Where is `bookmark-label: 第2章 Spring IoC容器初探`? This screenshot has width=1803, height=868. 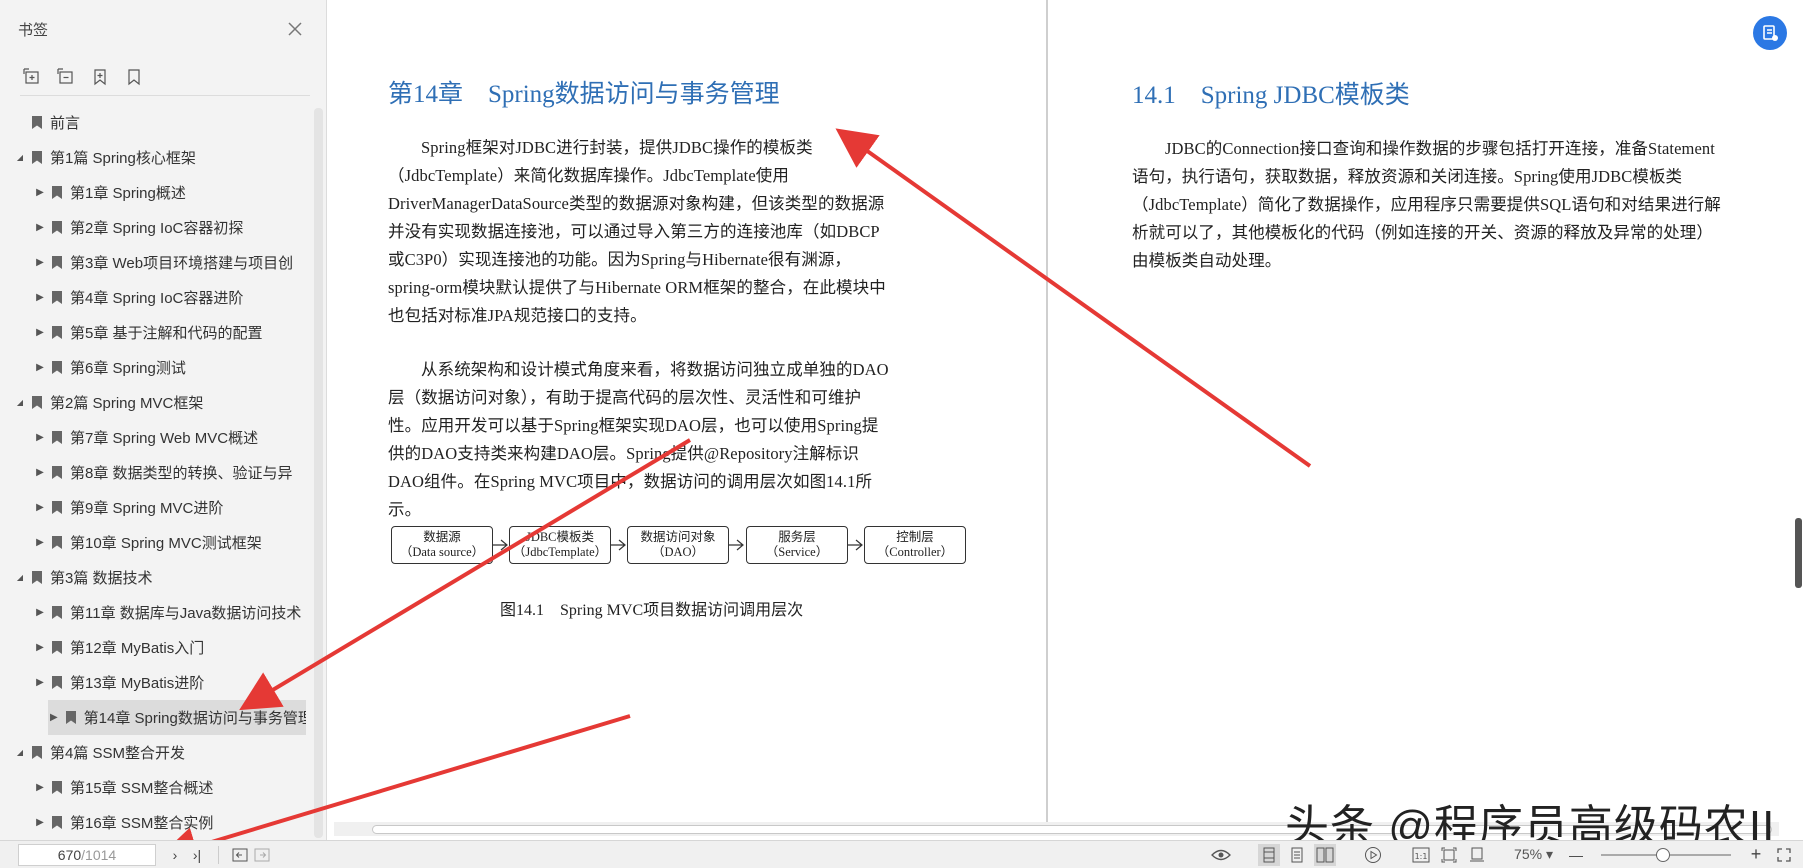 bookmark-label: 第2章 Spring IoC容器初探 is located at coordinates (157, 228).